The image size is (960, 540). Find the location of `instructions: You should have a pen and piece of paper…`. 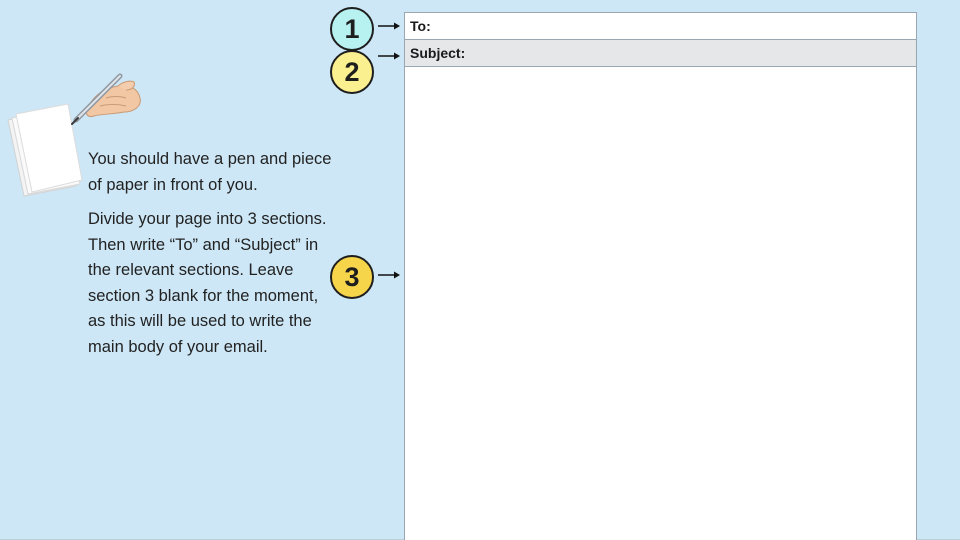

instructions: You should have a pen and piece of paper… is located at coordinates (213, 258).